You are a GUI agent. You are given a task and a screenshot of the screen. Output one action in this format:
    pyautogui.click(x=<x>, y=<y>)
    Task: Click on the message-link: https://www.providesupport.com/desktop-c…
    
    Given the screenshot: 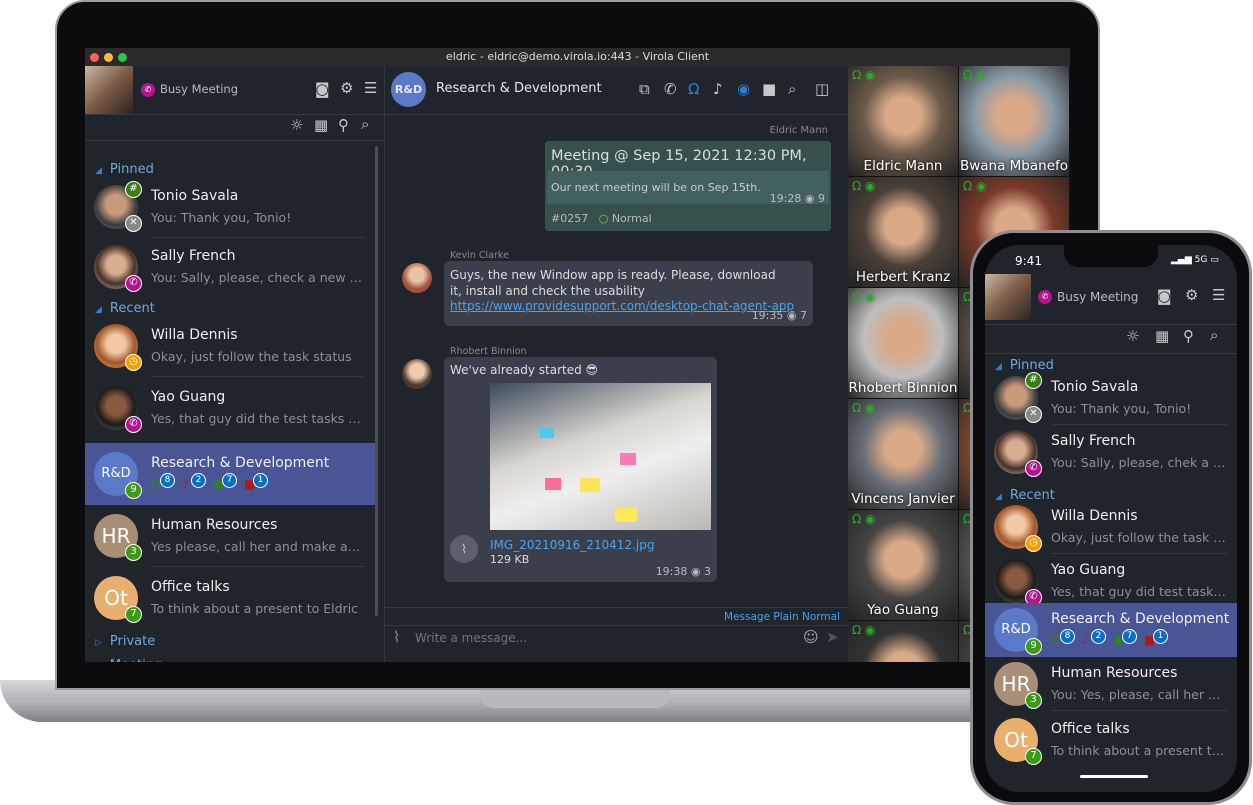 What is the action you would take?
    pyautogui.click(x=622, y=306)
    